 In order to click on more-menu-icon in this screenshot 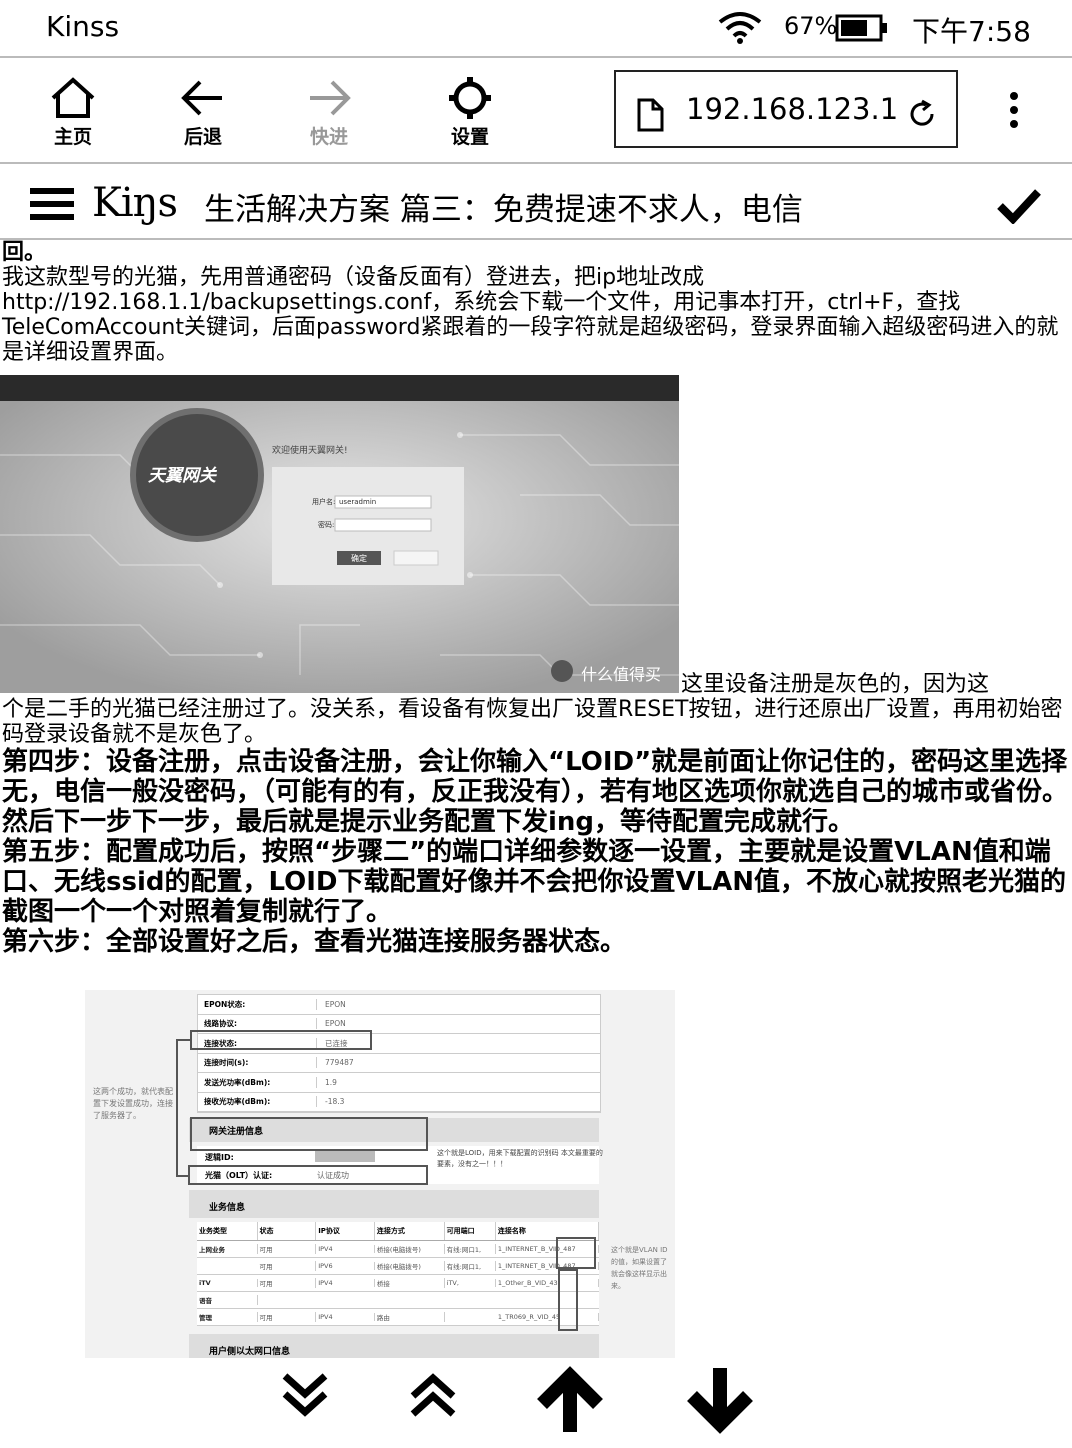, I will do `click(1014, 112)`.